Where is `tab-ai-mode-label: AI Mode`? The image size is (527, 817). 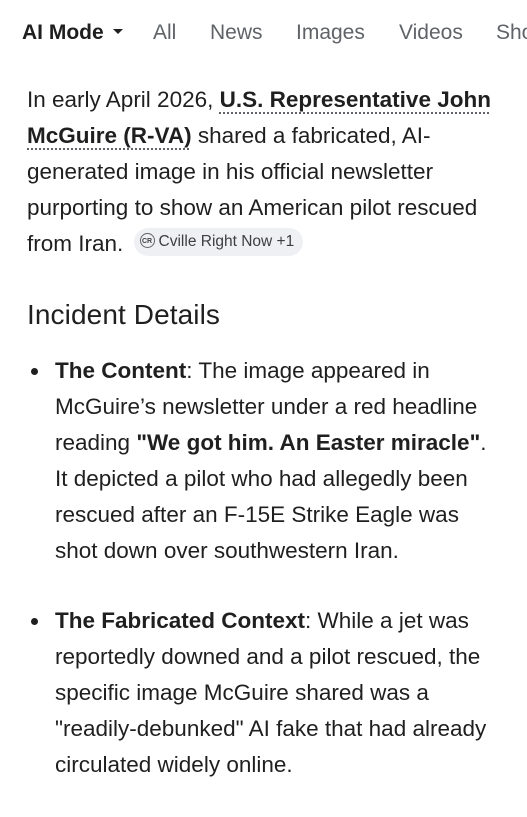 tab-ai-mode-label: AI Mode is located at coordinates (63, 32).